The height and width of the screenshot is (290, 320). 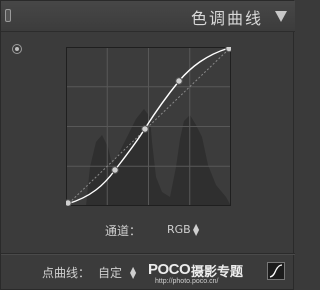 I want to click on point-curve-value: 自定, so click(x=110, y=272).